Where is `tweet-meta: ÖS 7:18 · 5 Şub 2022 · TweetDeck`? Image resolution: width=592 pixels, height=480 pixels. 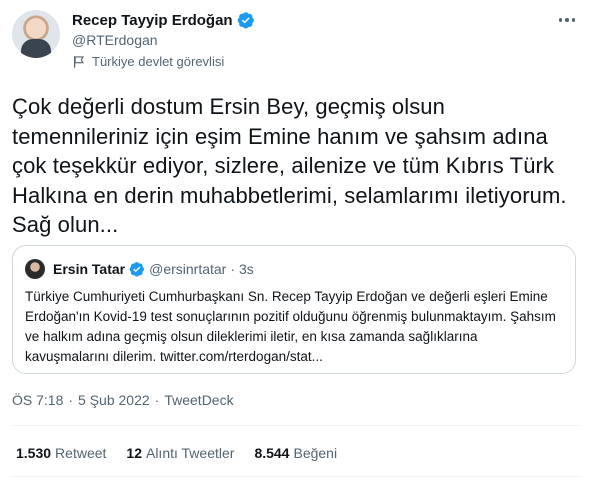
tweet-meta: ÖS 7:18 · 5 Şub 2022 · TweetDeck is located at coordinates (123, 400).